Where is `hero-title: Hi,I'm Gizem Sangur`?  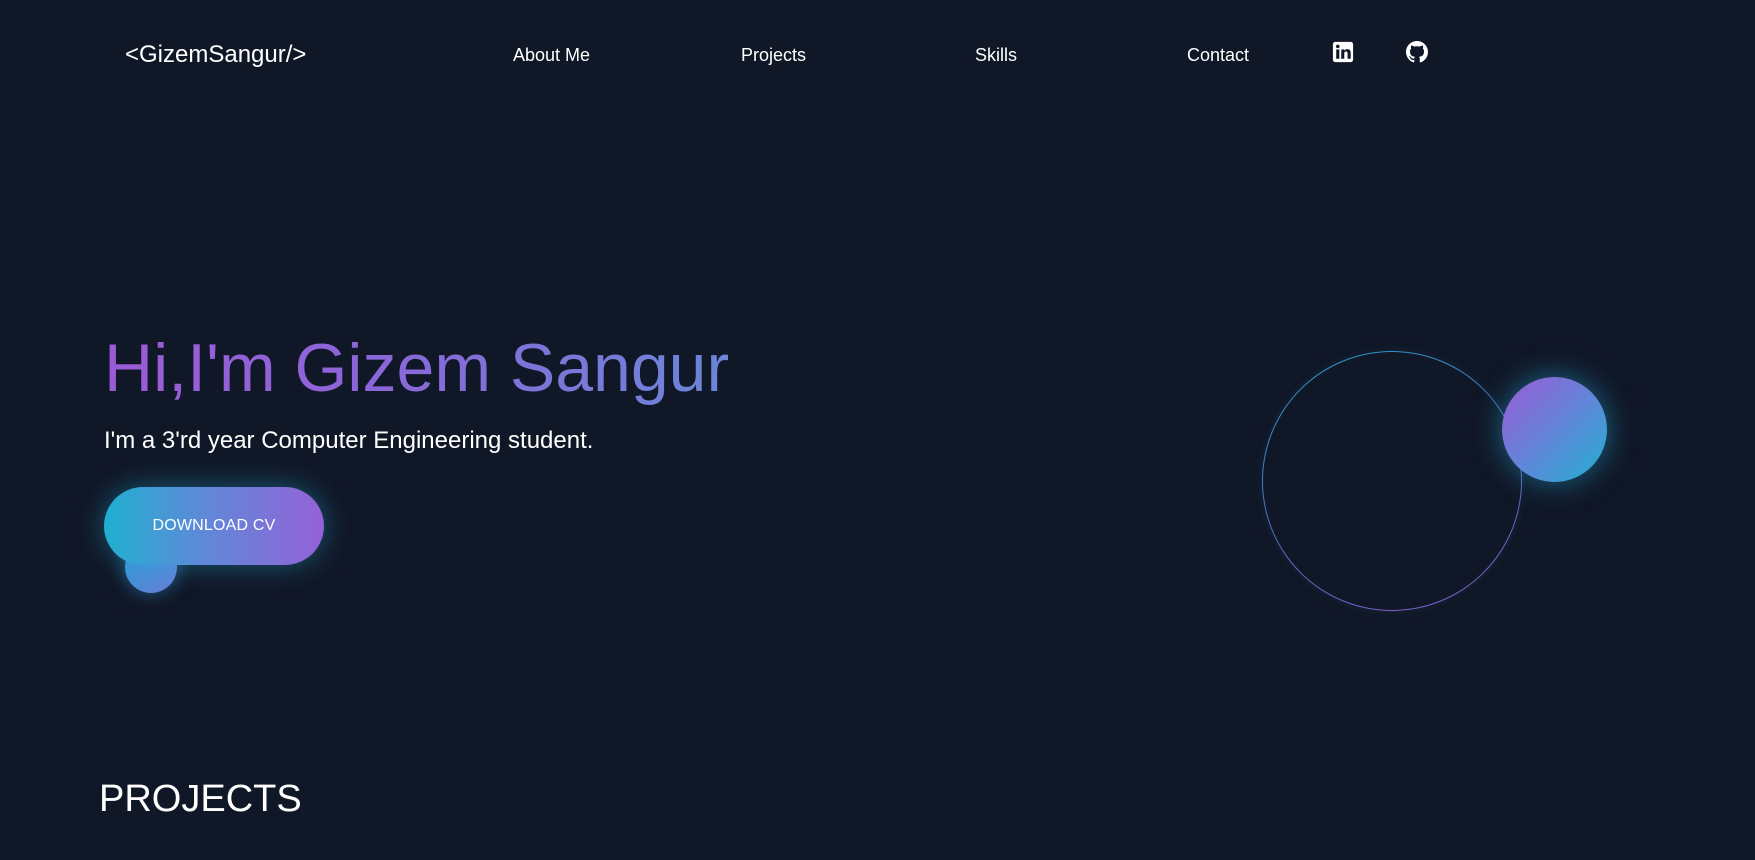 hero-title: Hi,I'm Gizem Sangur is located at coordinates (417, 368).